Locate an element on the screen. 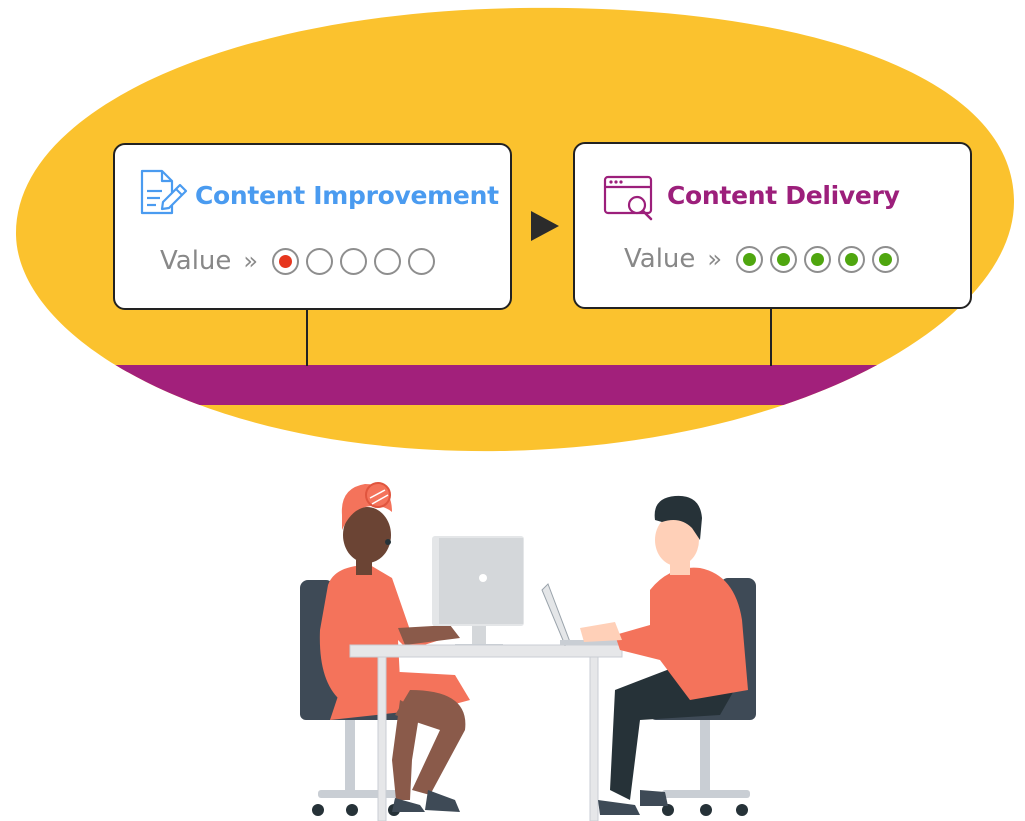  card-content-delivery: Content Delivery Value » is located at coordinates (772, 225).